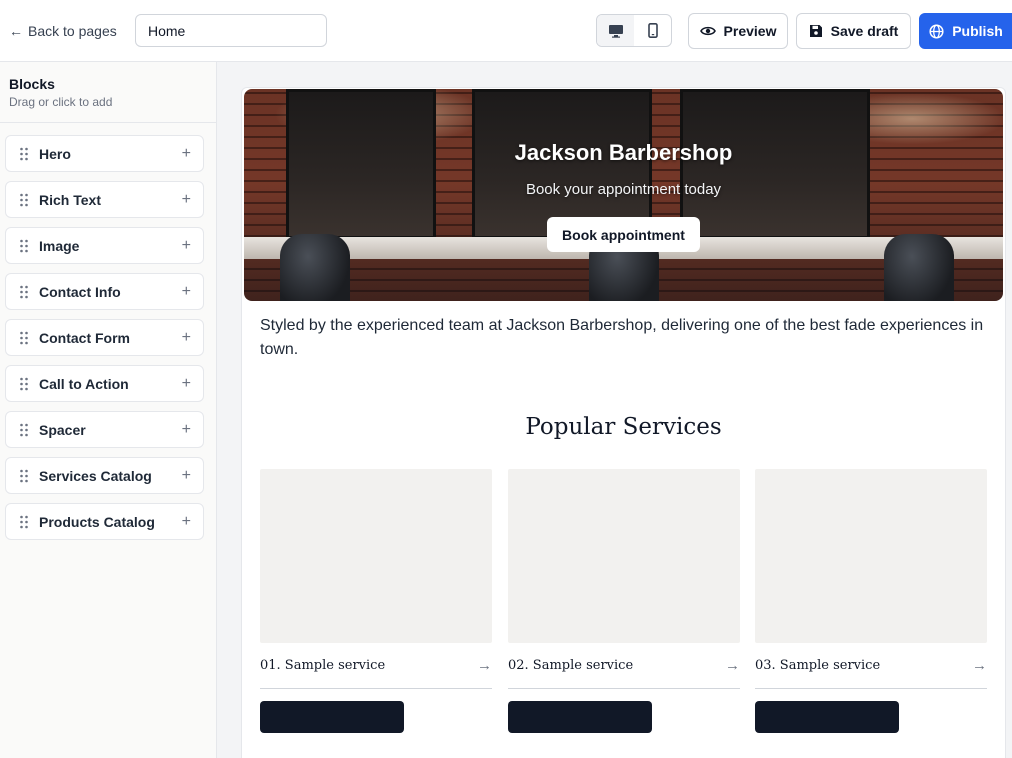 The image size is (1012, 758). I want to click on block-item-products-catalog: Products Catalog +, so click(104, 521).